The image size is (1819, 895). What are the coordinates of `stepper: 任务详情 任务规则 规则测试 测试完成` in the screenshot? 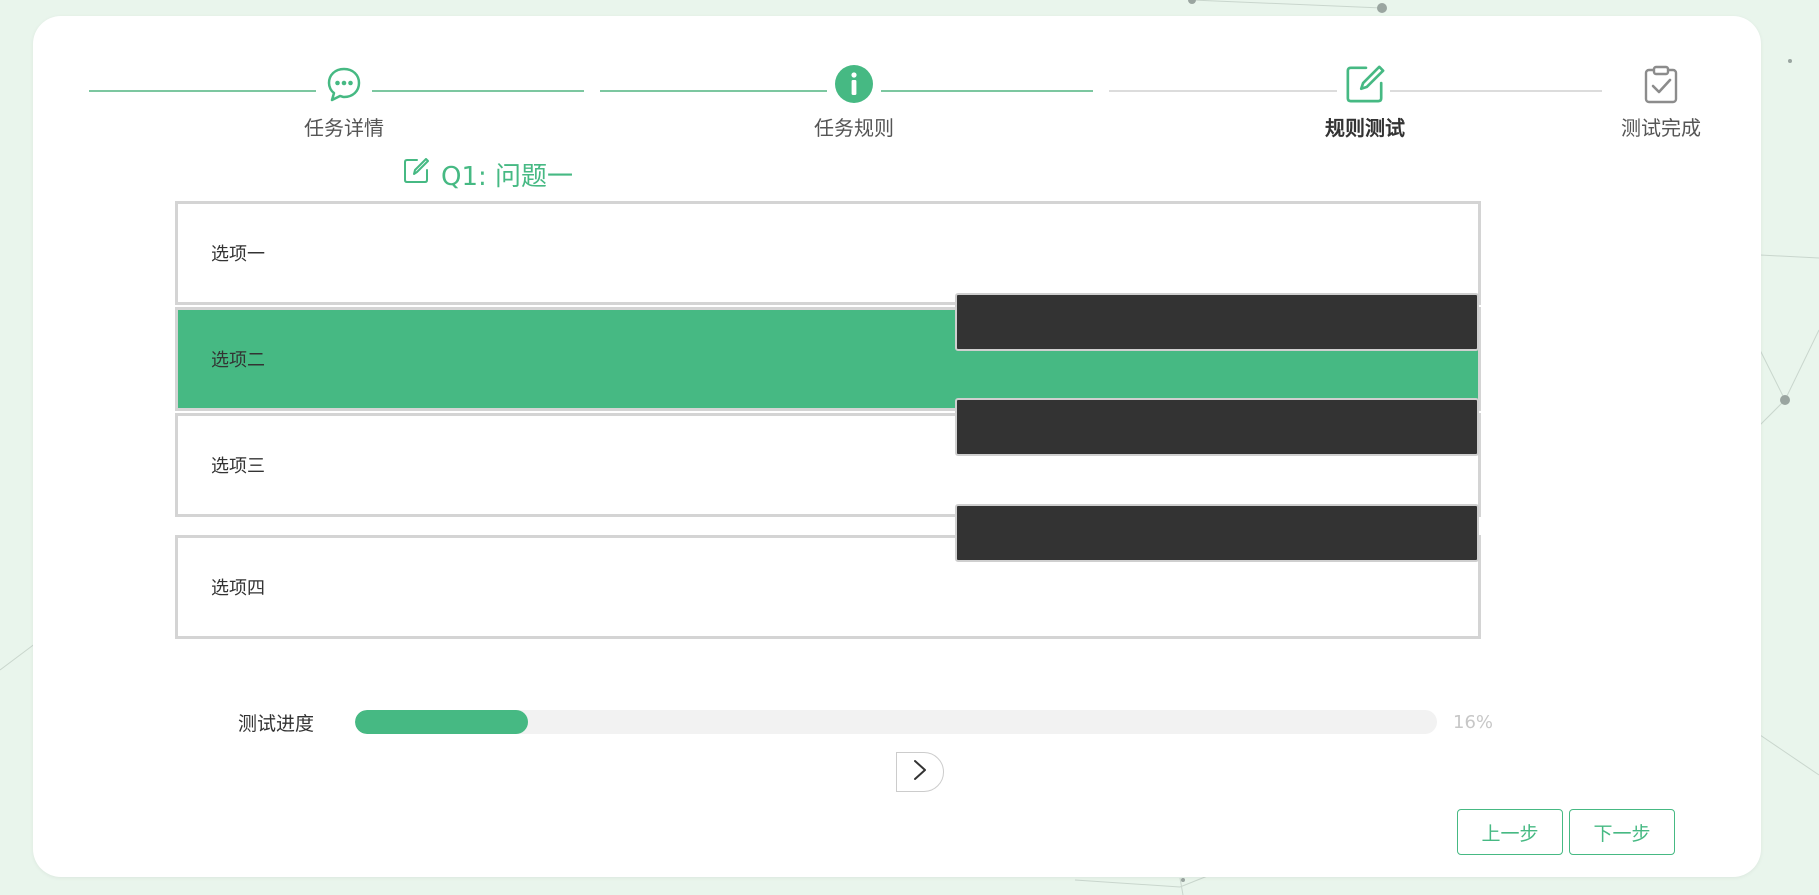 It's located at (897, 86).